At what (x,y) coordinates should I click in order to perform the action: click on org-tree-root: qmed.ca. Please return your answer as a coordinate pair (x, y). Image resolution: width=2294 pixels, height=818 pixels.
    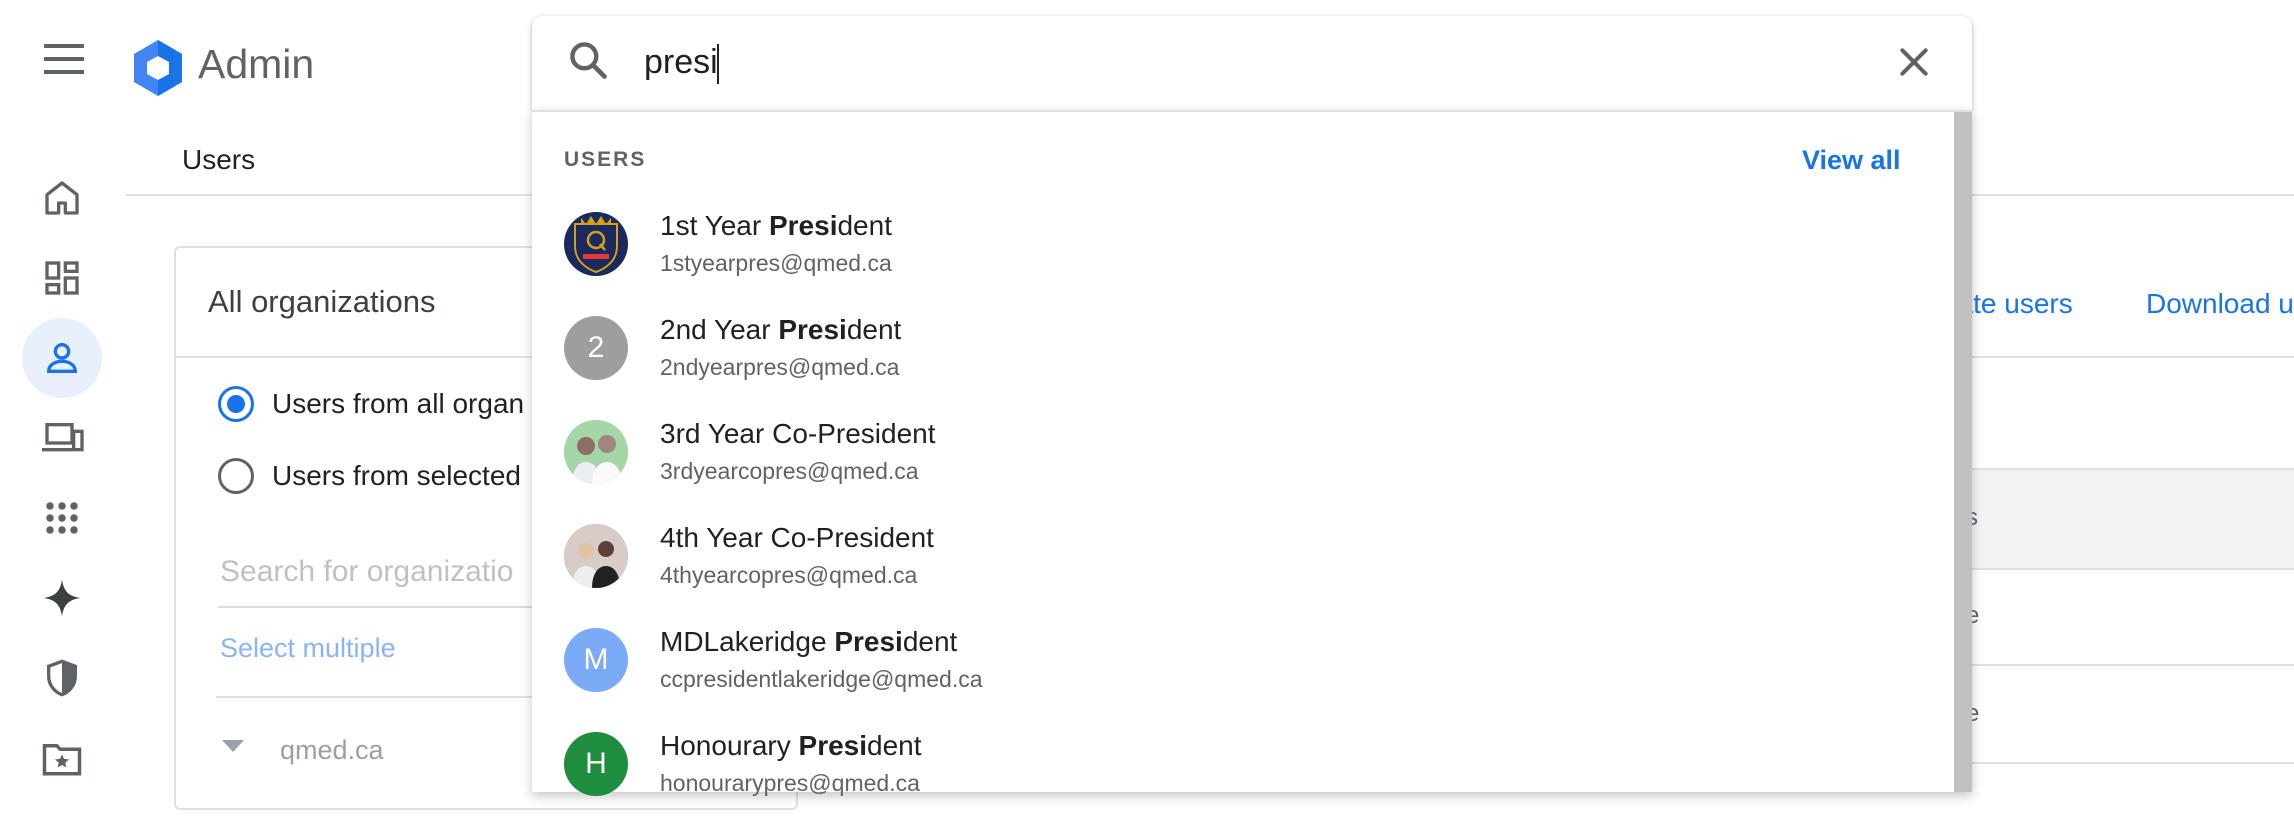
    Looking at the image, I should click on (332, 750).